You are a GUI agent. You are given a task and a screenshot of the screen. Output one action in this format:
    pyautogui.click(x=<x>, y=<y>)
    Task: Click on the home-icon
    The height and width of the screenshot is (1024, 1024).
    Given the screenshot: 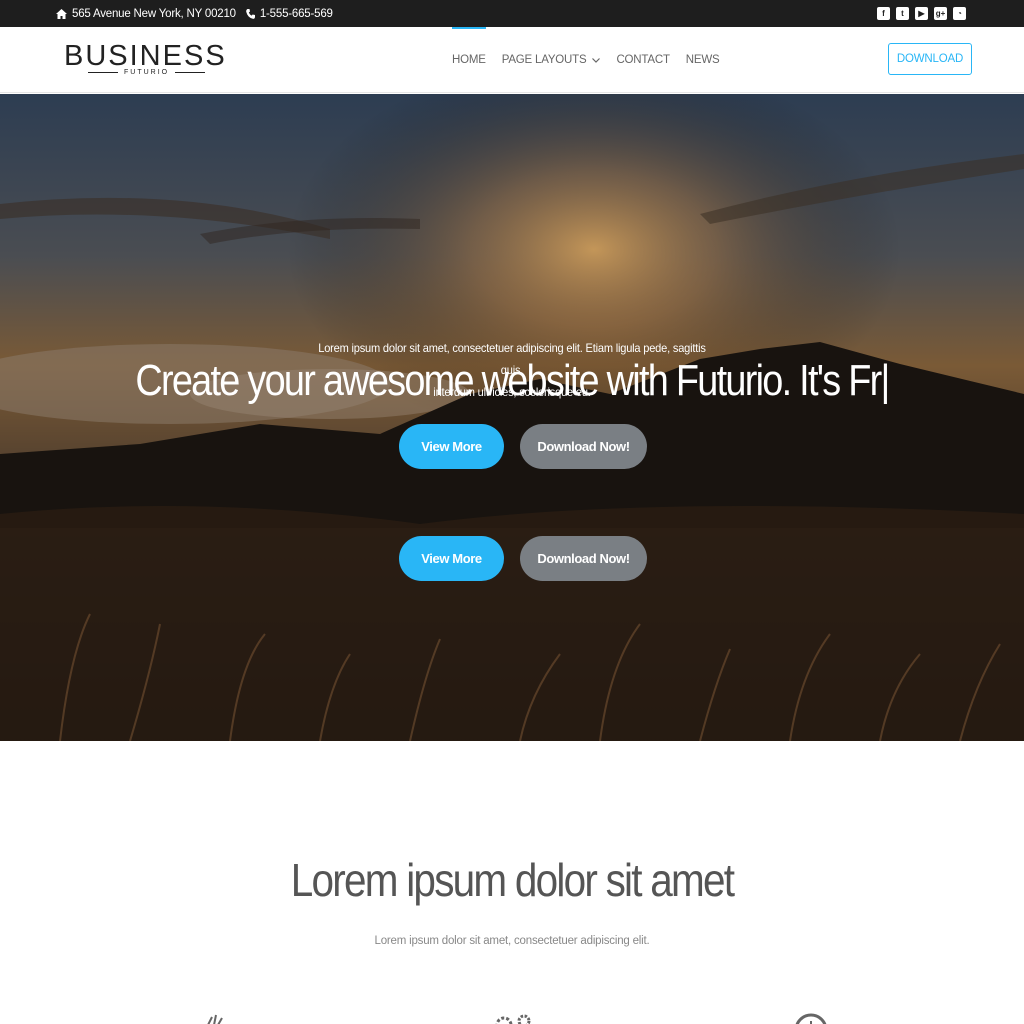 What is the action you would take?
    pyautogui.click(x=61, y=13)
    